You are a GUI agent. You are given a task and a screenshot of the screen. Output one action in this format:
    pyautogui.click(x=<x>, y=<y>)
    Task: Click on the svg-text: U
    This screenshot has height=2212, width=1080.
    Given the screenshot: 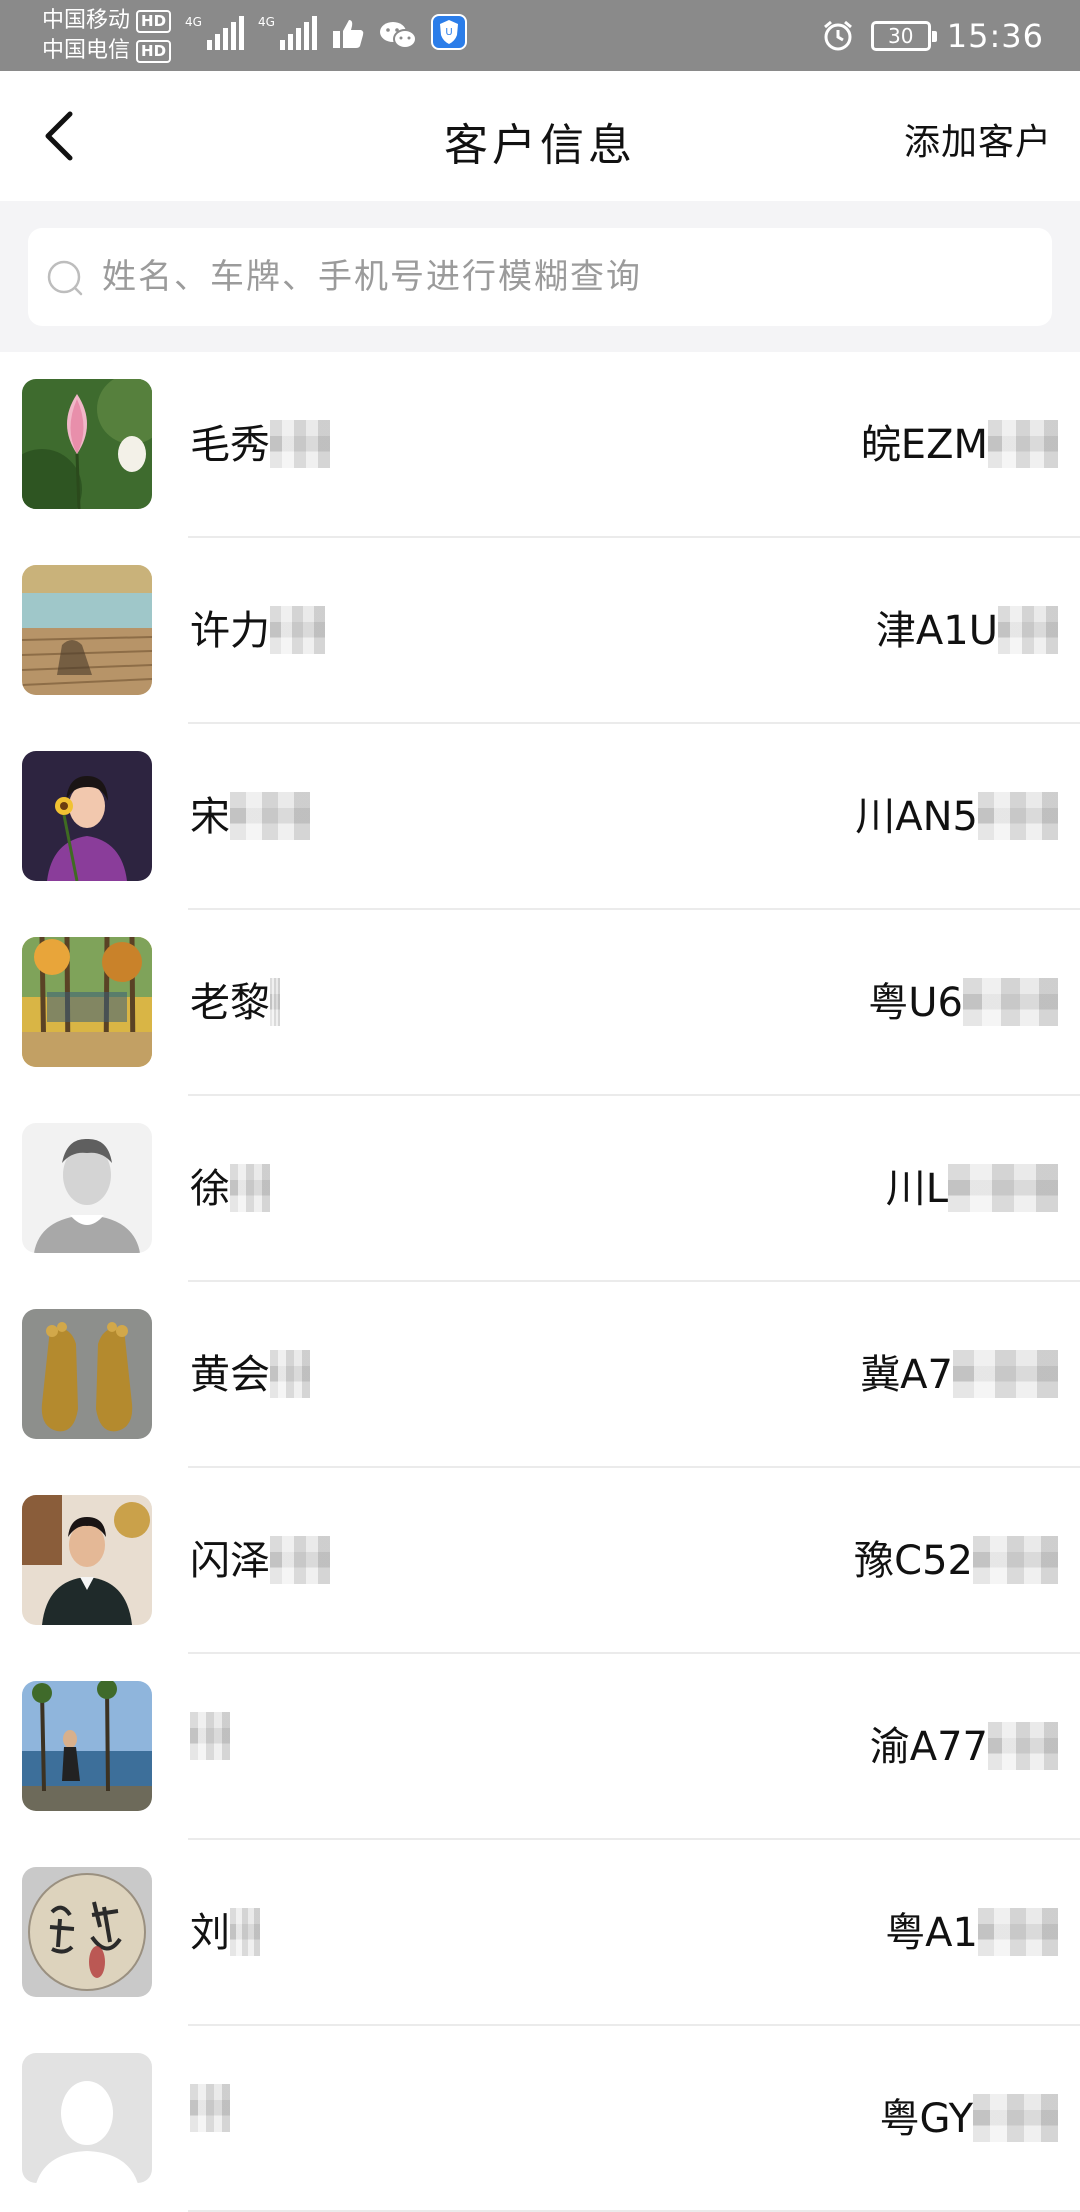 What is the action you would take?
    pyautogui.click(x=448, y=32)
    